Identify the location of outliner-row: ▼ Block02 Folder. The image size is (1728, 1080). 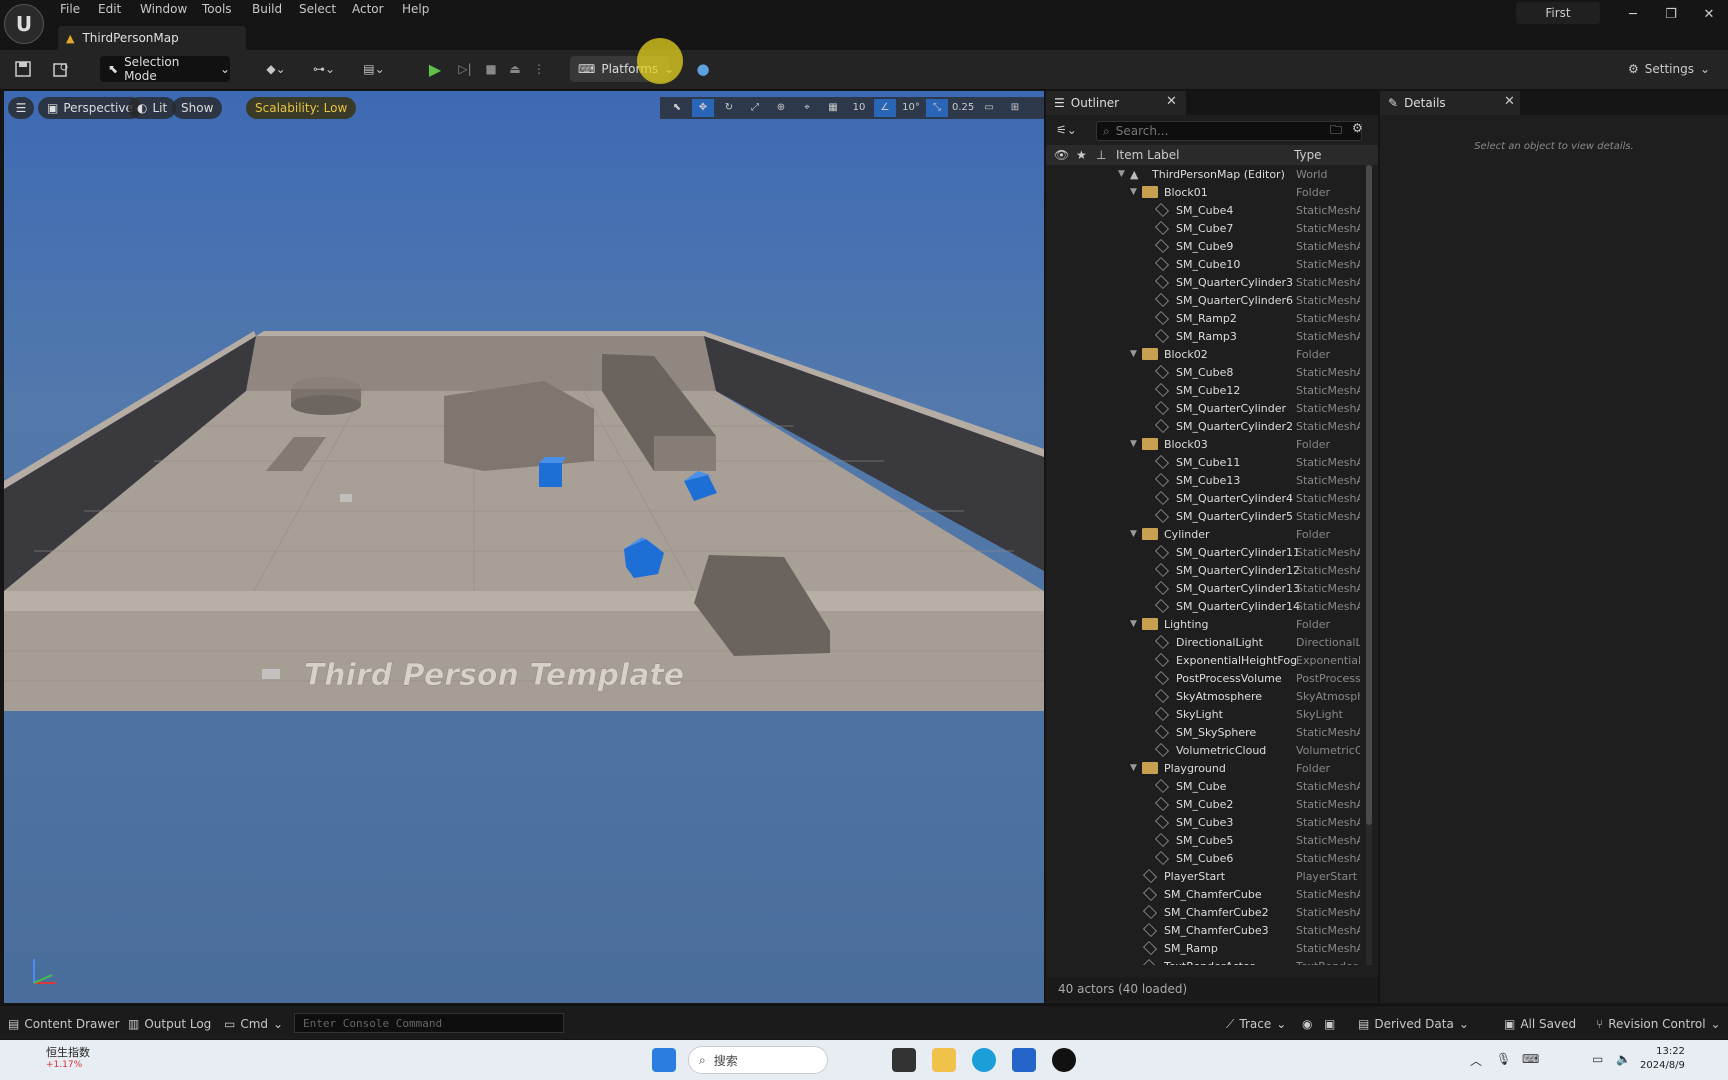
(1206, 354).